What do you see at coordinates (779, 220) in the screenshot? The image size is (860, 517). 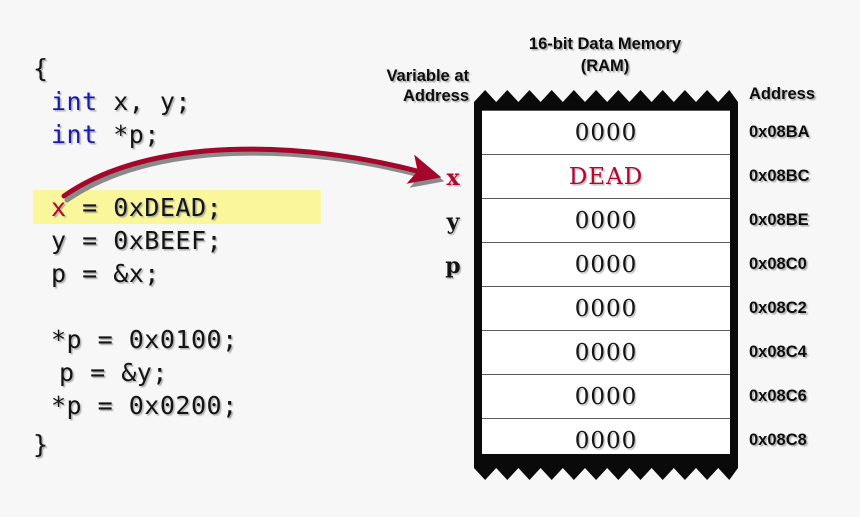 I see `address-label: 0x08BE` at bounding box center [779, 220].